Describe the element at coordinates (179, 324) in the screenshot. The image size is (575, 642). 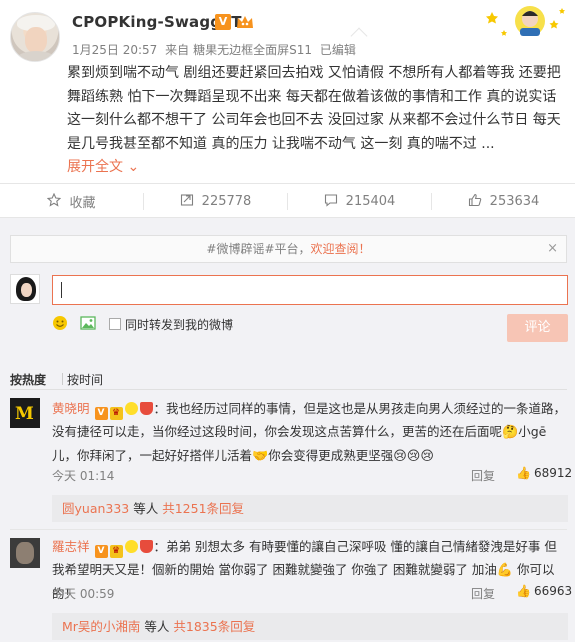
I see `repost-checkbox-label: 同时转发到我的微博` at that location.